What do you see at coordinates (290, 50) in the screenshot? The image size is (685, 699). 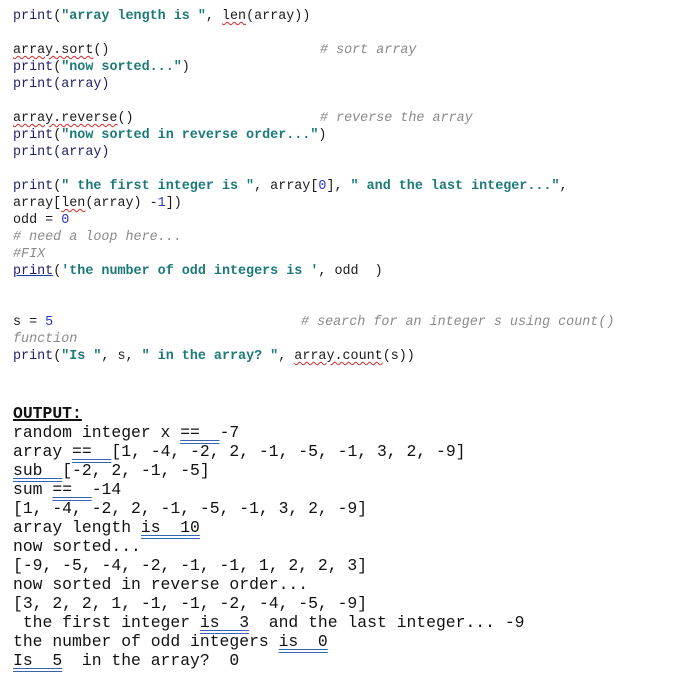 I see `code-line: array.sort() # sort array` at bounding box center [290, 50].